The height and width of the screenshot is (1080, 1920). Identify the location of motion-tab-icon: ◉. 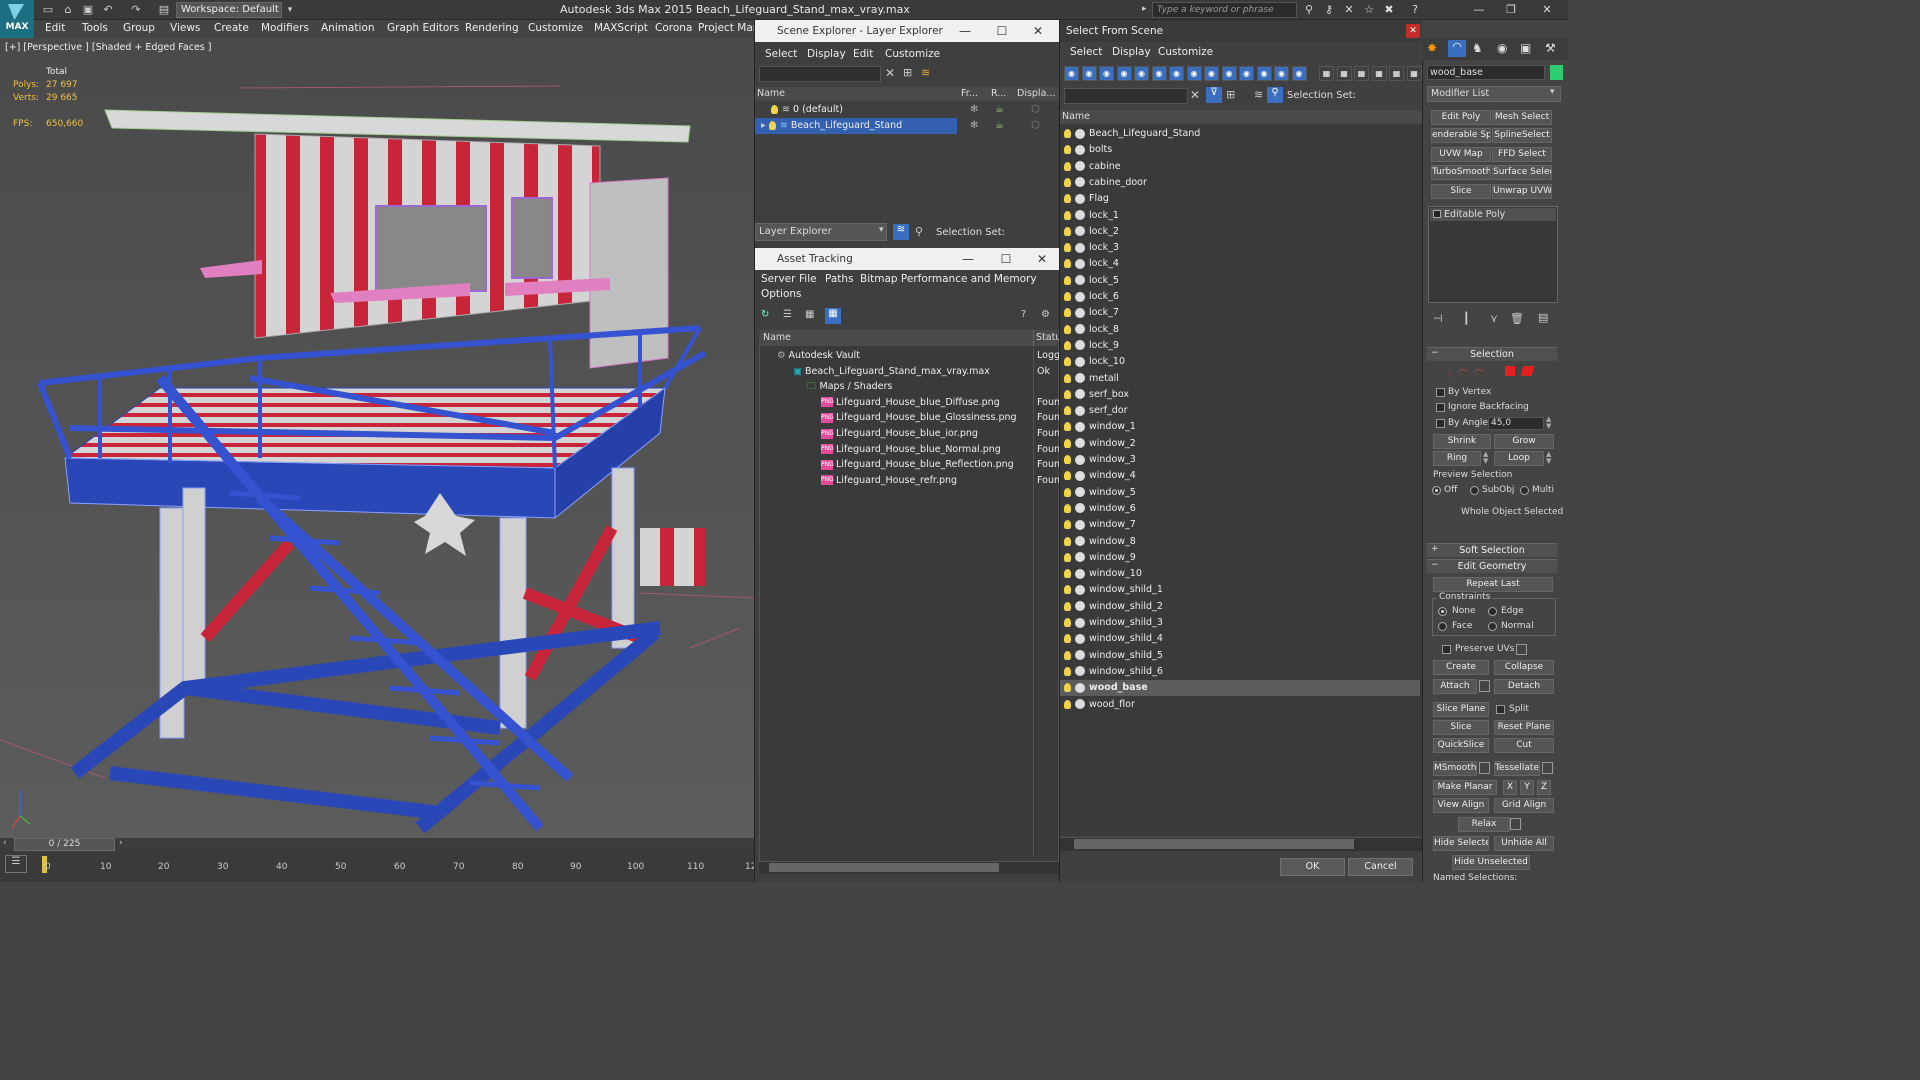
(1502, 48).